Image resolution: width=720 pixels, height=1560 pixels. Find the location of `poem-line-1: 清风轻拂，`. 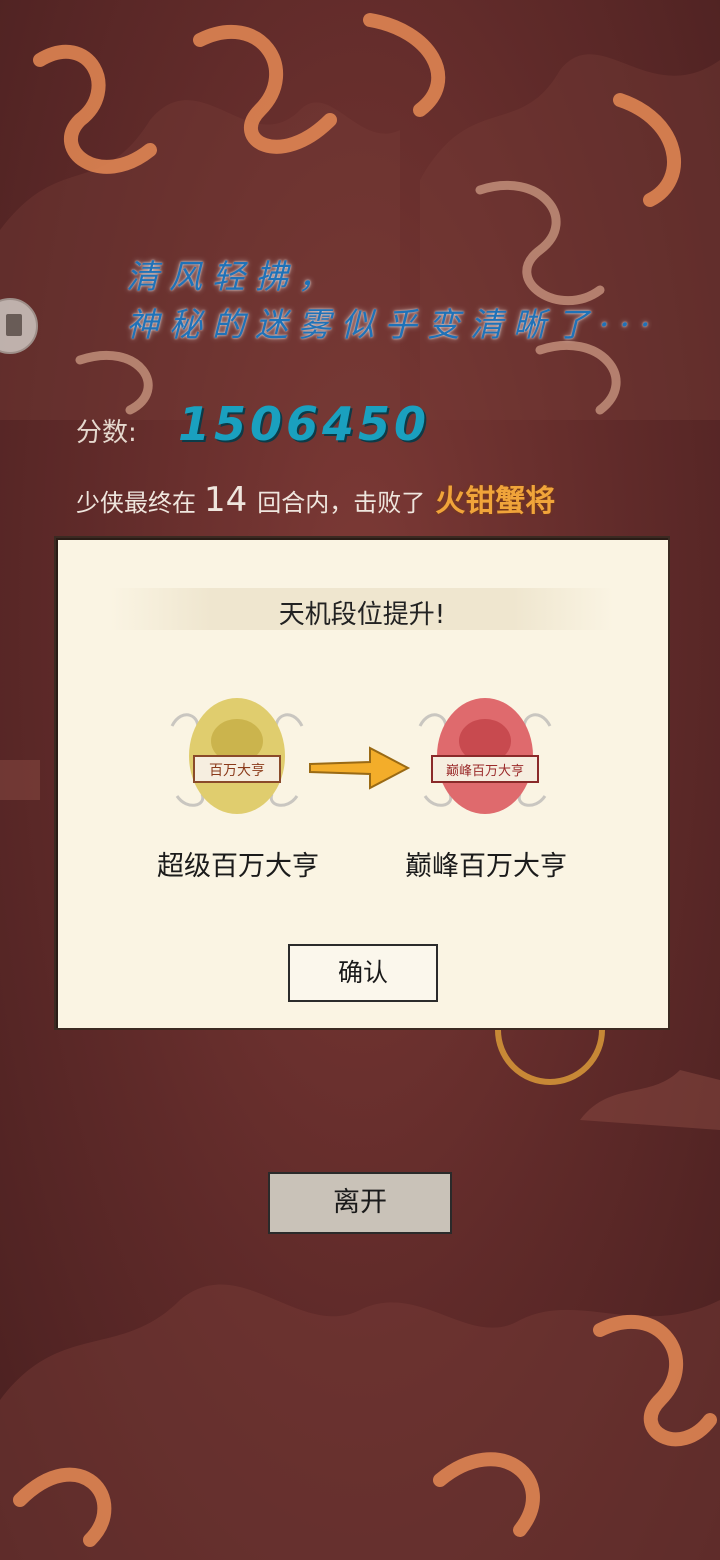

poem-line-1: 清风轻拂， is located at coordinates (233, 276).